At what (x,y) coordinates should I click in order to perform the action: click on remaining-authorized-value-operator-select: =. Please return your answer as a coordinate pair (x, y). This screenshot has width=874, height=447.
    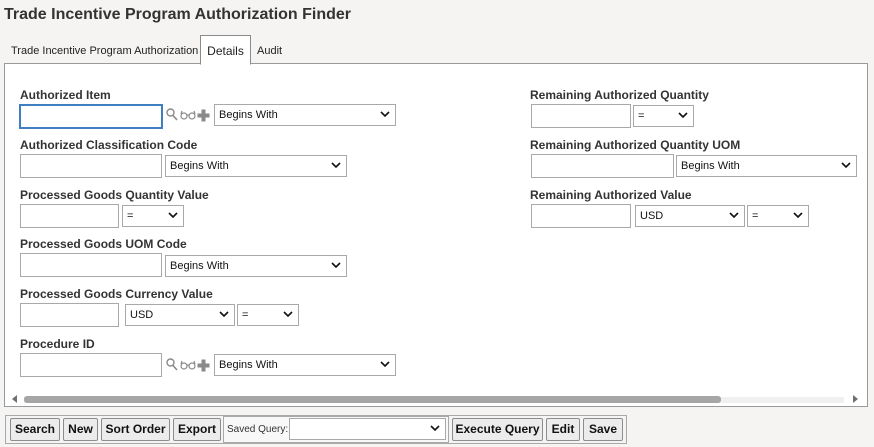
    Looking at the image, I should click on (778, 216).